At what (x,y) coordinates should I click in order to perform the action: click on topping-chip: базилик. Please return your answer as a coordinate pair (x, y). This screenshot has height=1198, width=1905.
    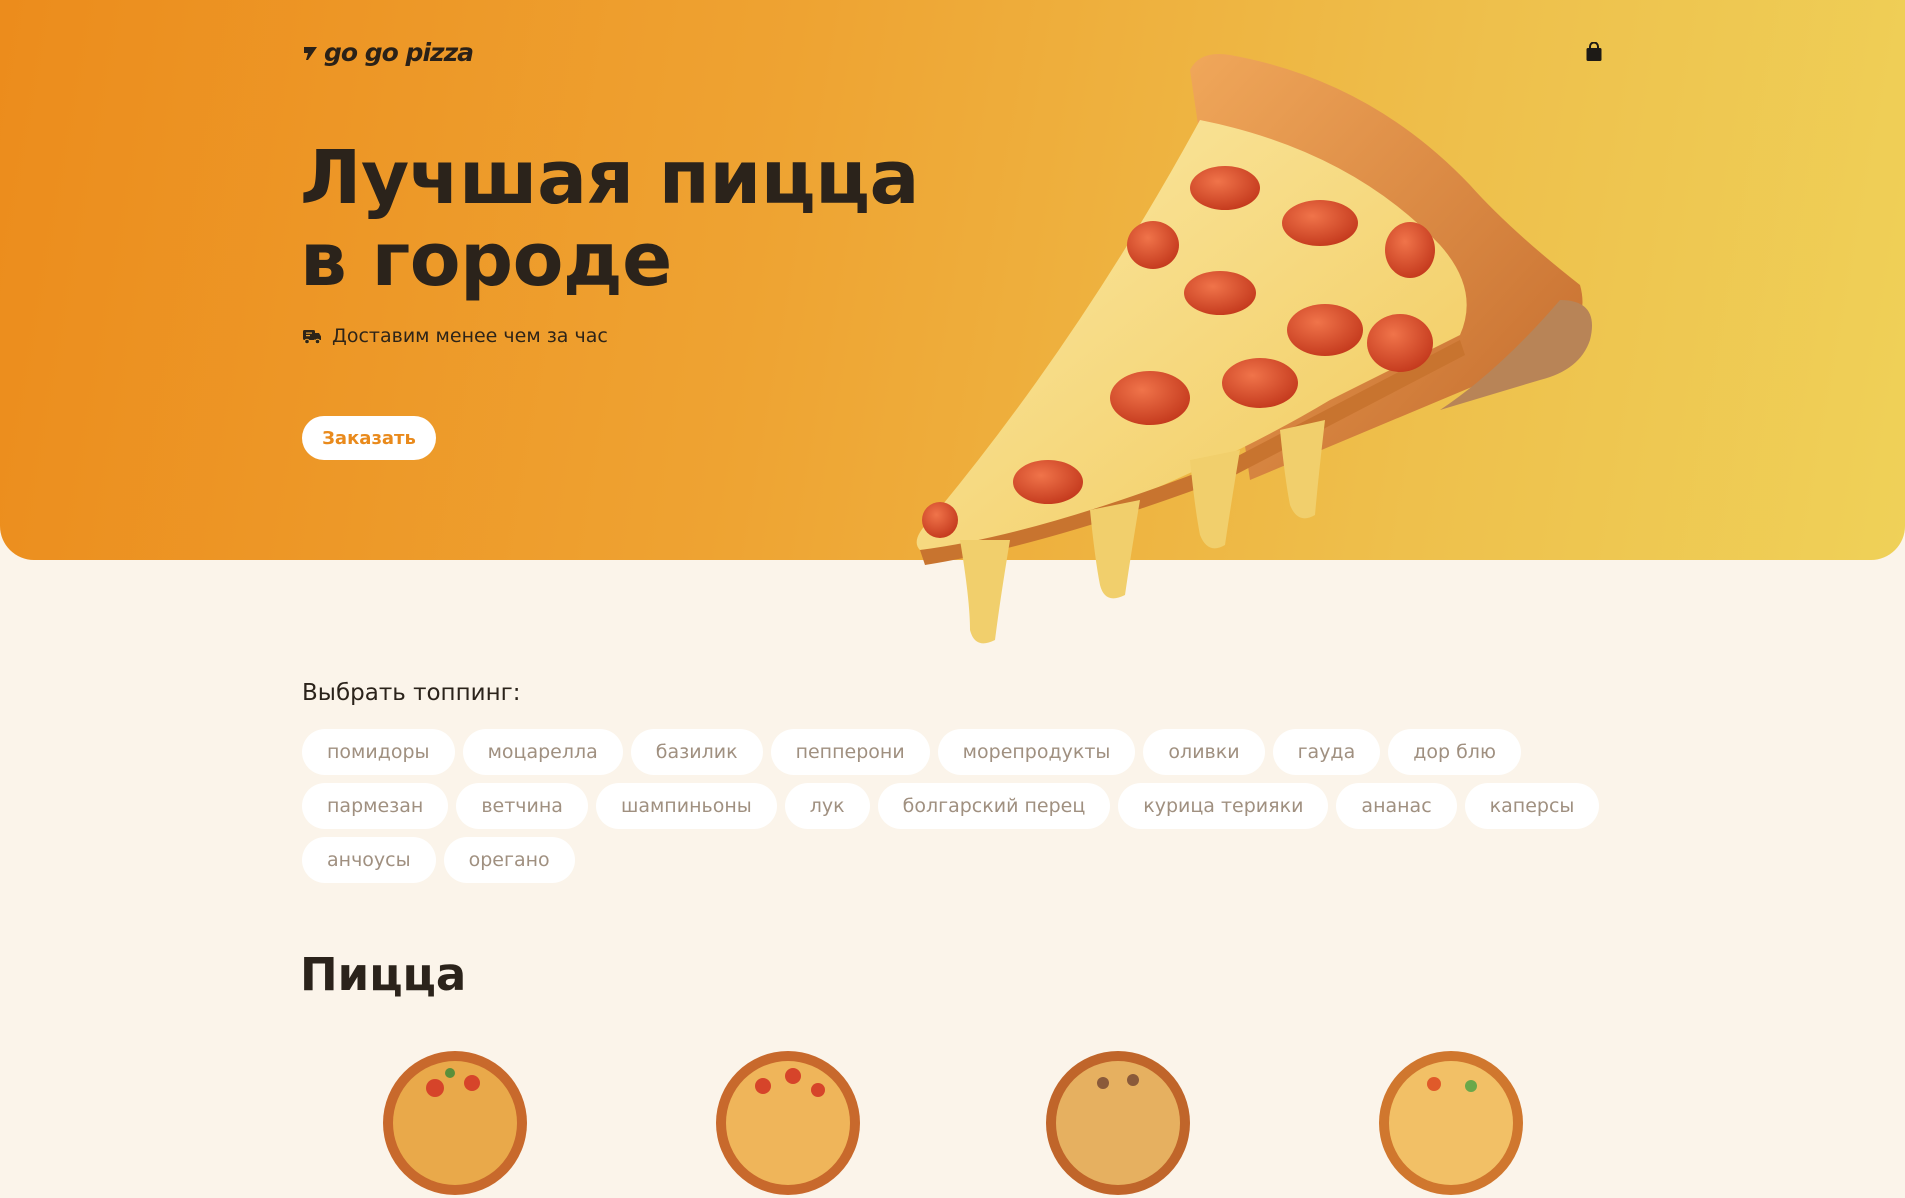
    Looking at the image, I should click on (696, 752).